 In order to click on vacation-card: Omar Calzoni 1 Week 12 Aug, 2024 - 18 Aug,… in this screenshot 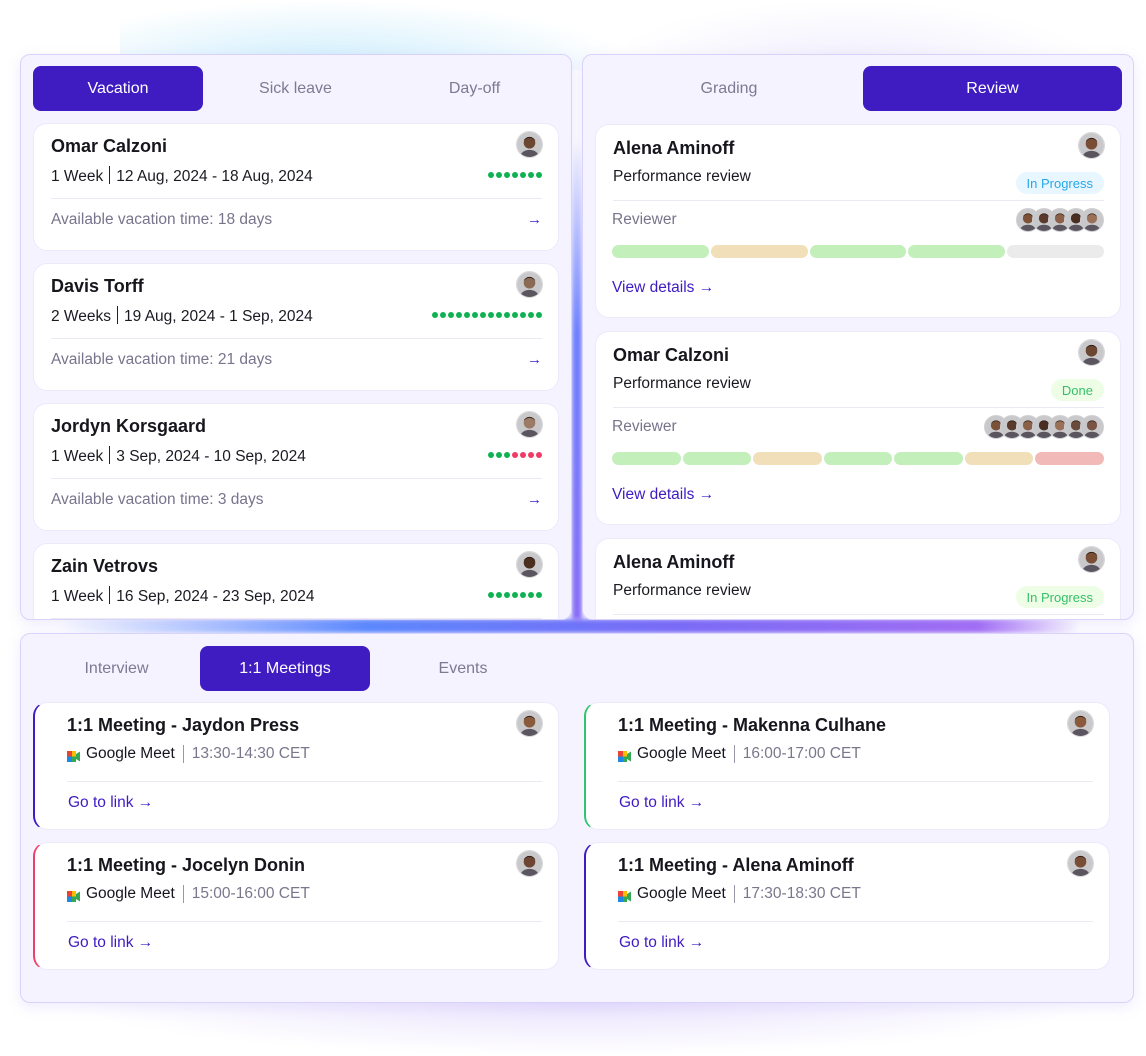, I will do `click(296, 187)`.